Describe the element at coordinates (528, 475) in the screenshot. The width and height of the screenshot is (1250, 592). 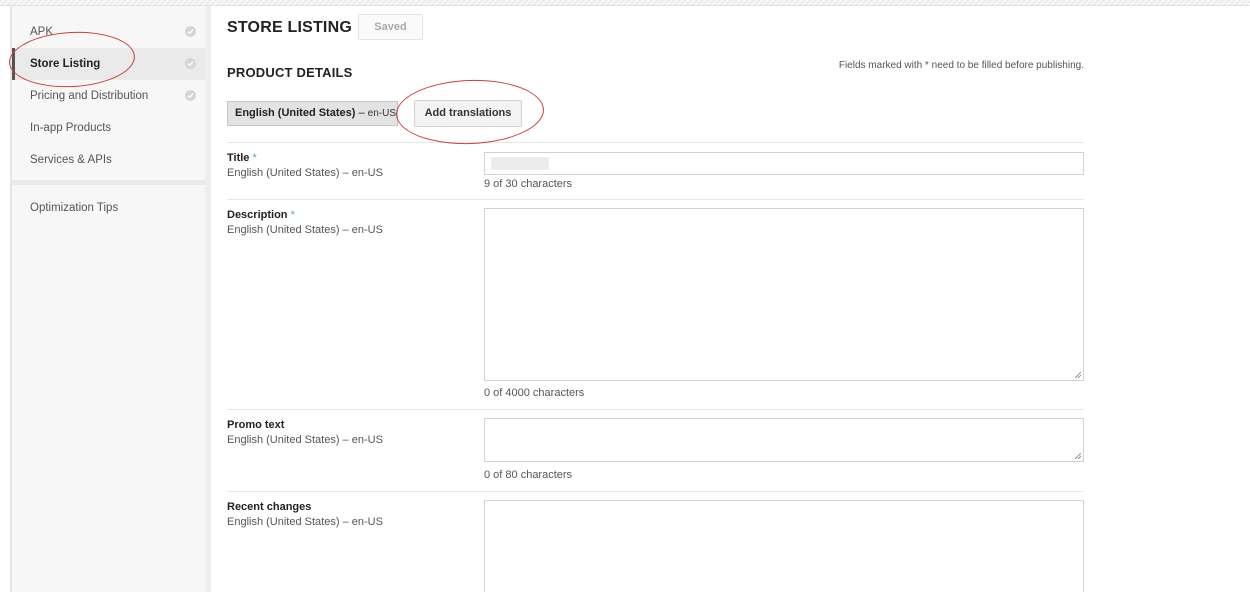
I see `promo-char-count: 0 of 80 characters` at that location.